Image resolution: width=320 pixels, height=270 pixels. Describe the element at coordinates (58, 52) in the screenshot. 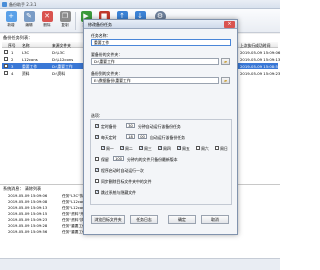

I see `row-source: D:\L3C` at that location.